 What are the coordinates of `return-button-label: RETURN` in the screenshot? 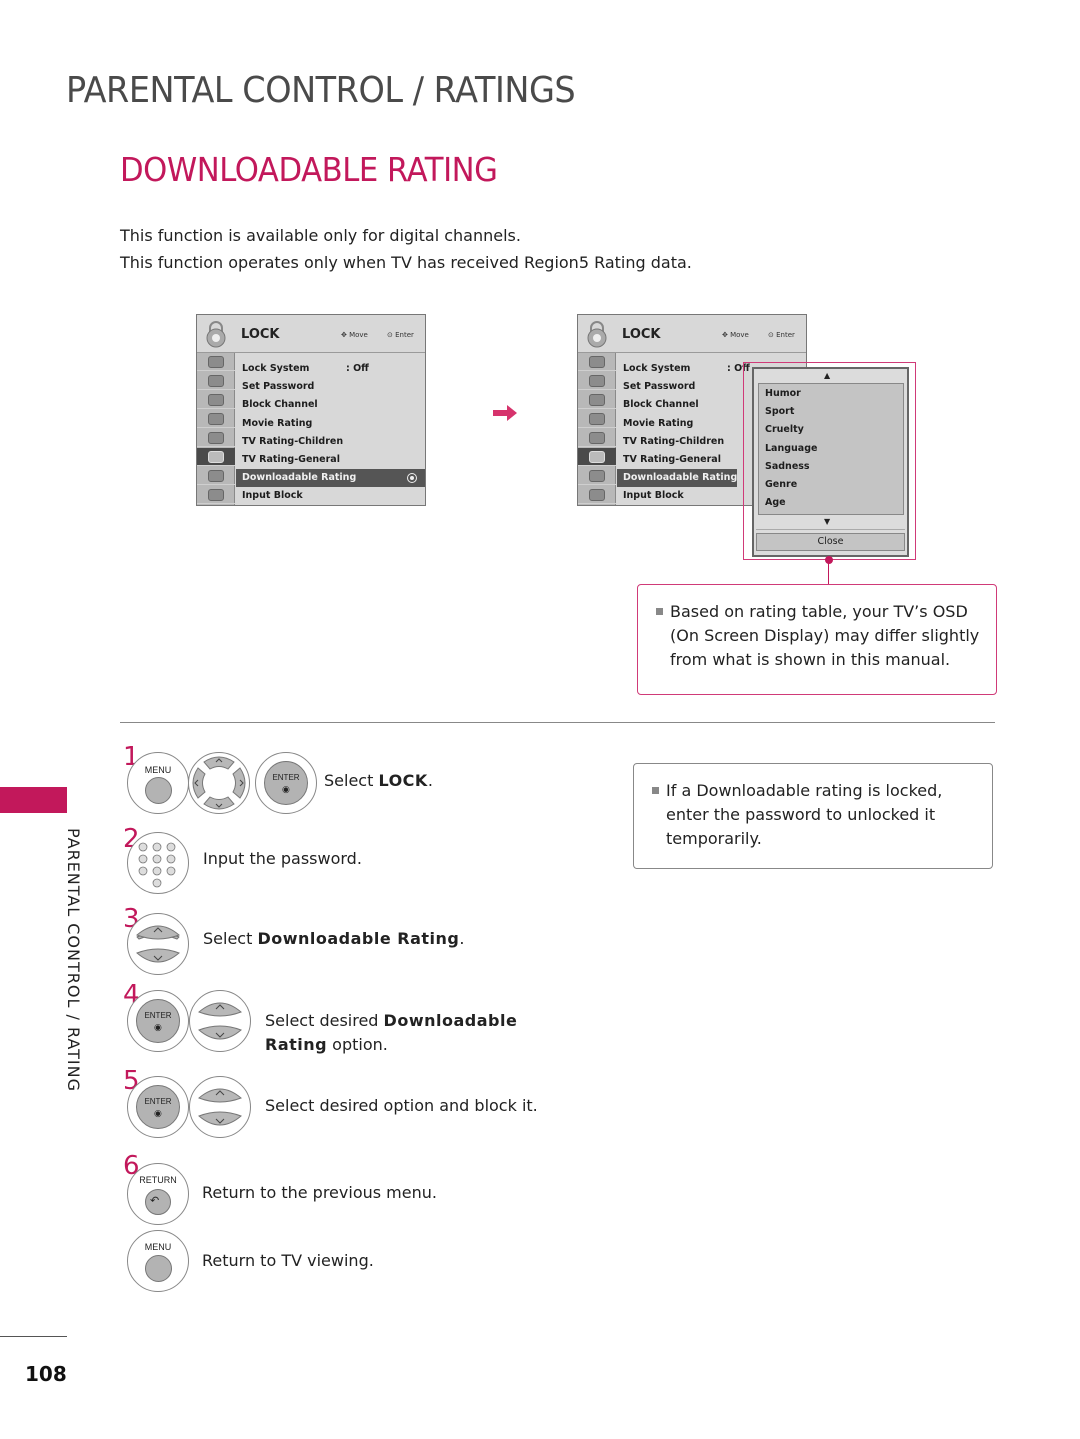 It's located at (158, 1180).